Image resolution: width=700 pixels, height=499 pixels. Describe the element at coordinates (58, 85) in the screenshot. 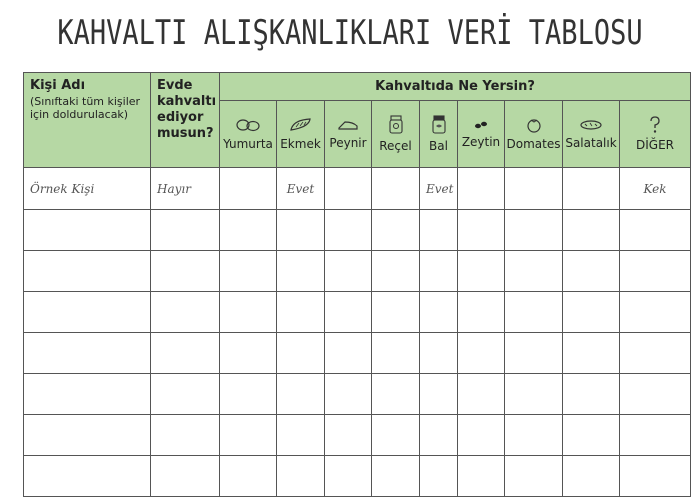

I see `person-name-label: Kişi Adı` at that location.